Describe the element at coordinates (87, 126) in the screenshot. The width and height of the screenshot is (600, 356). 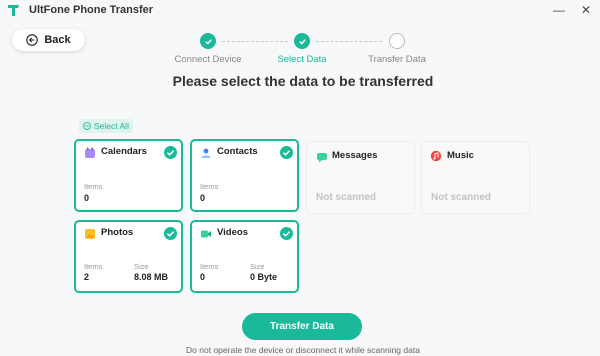
I see `minus-circle-icon` at that location.